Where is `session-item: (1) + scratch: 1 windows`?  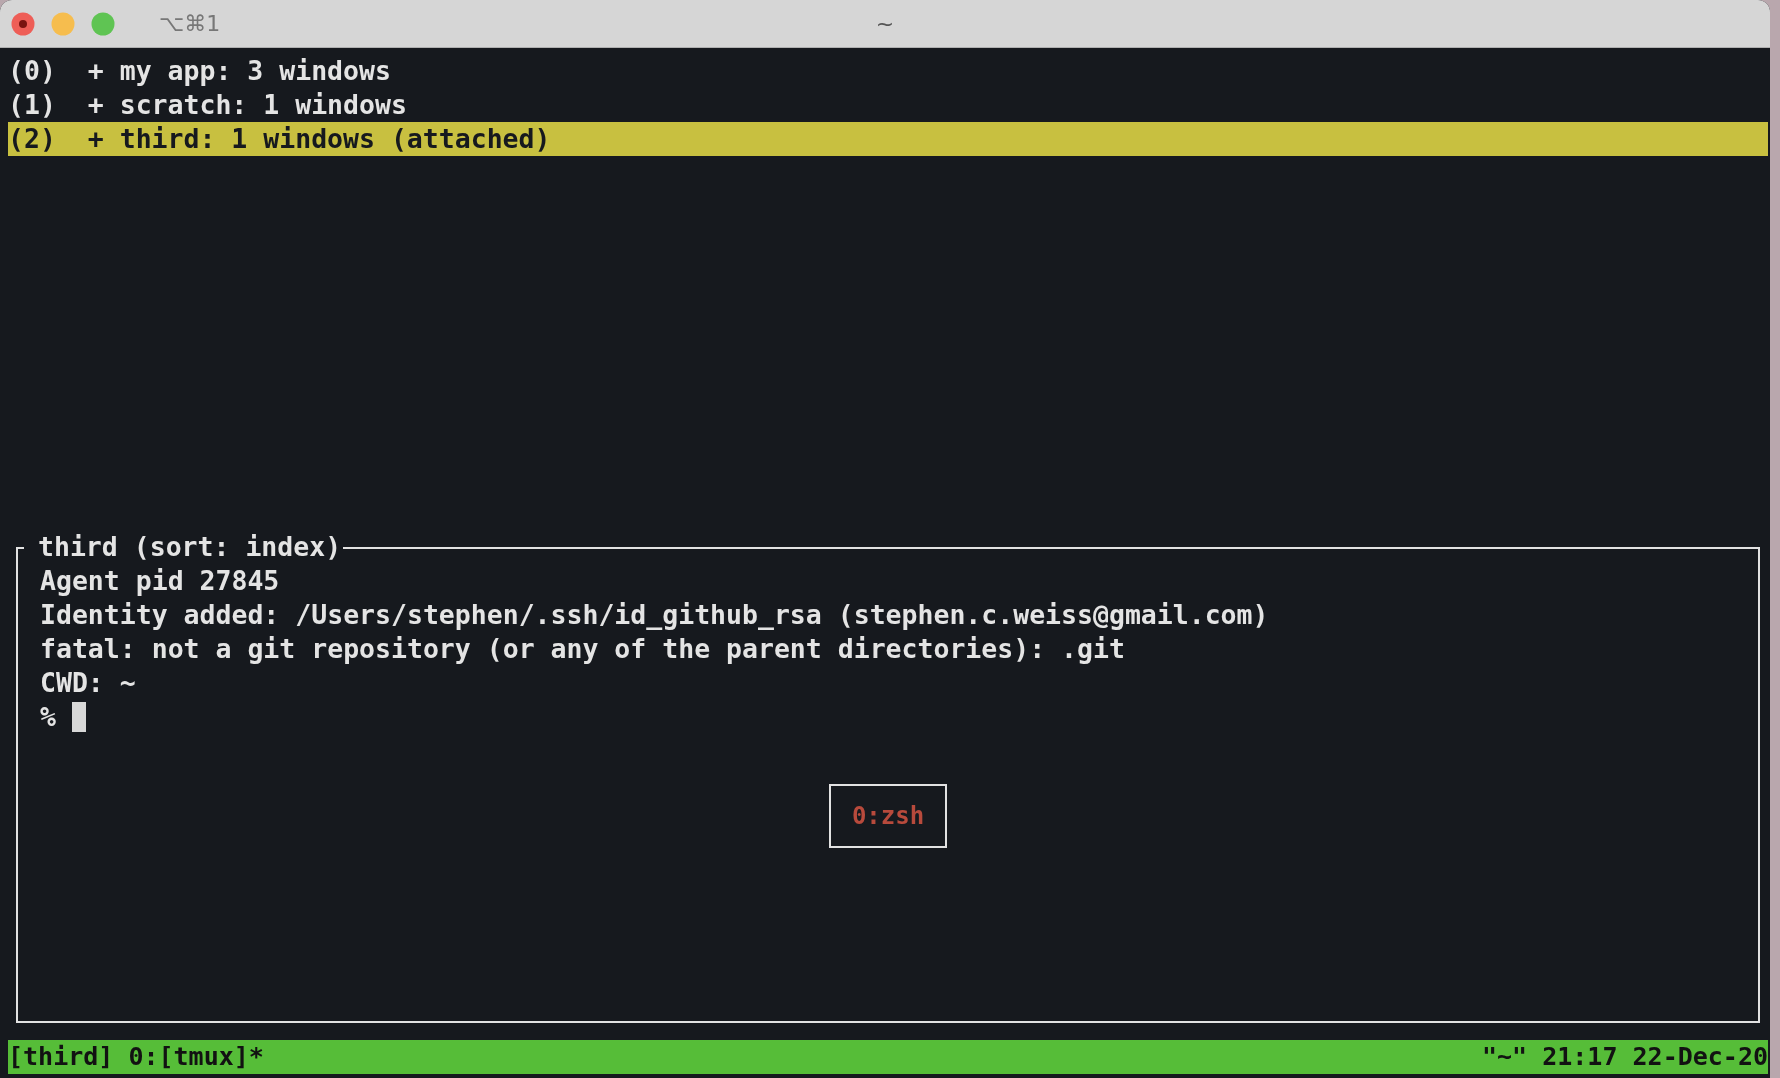 session-item: (1) + scratch: 1 windows is located at coordinates (888, 105).